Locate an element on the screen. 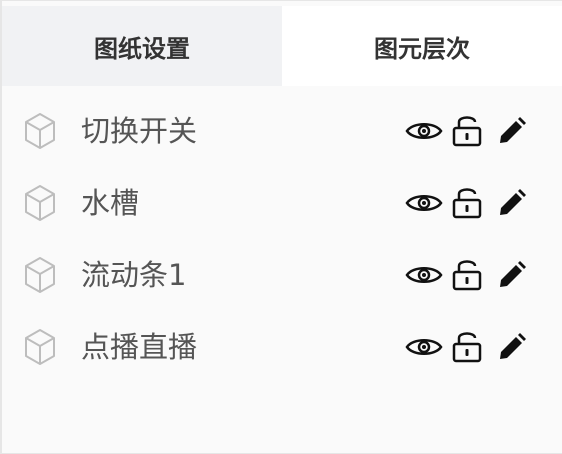 The image size is (562, 454). tab-drawing-settings: 图纸设置 is located at coordinates (142, 46).